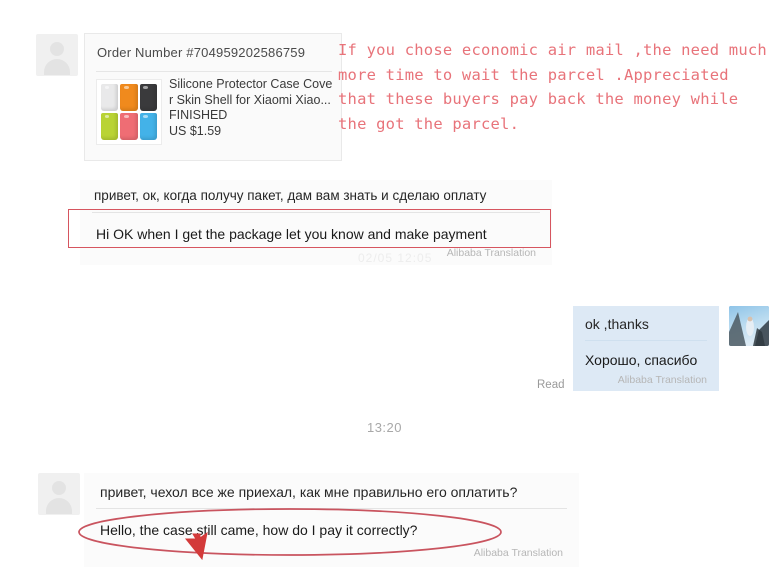  Describe the element at coordinates (214, 71) in the screenshot. I see `order-card-divider` at that location.